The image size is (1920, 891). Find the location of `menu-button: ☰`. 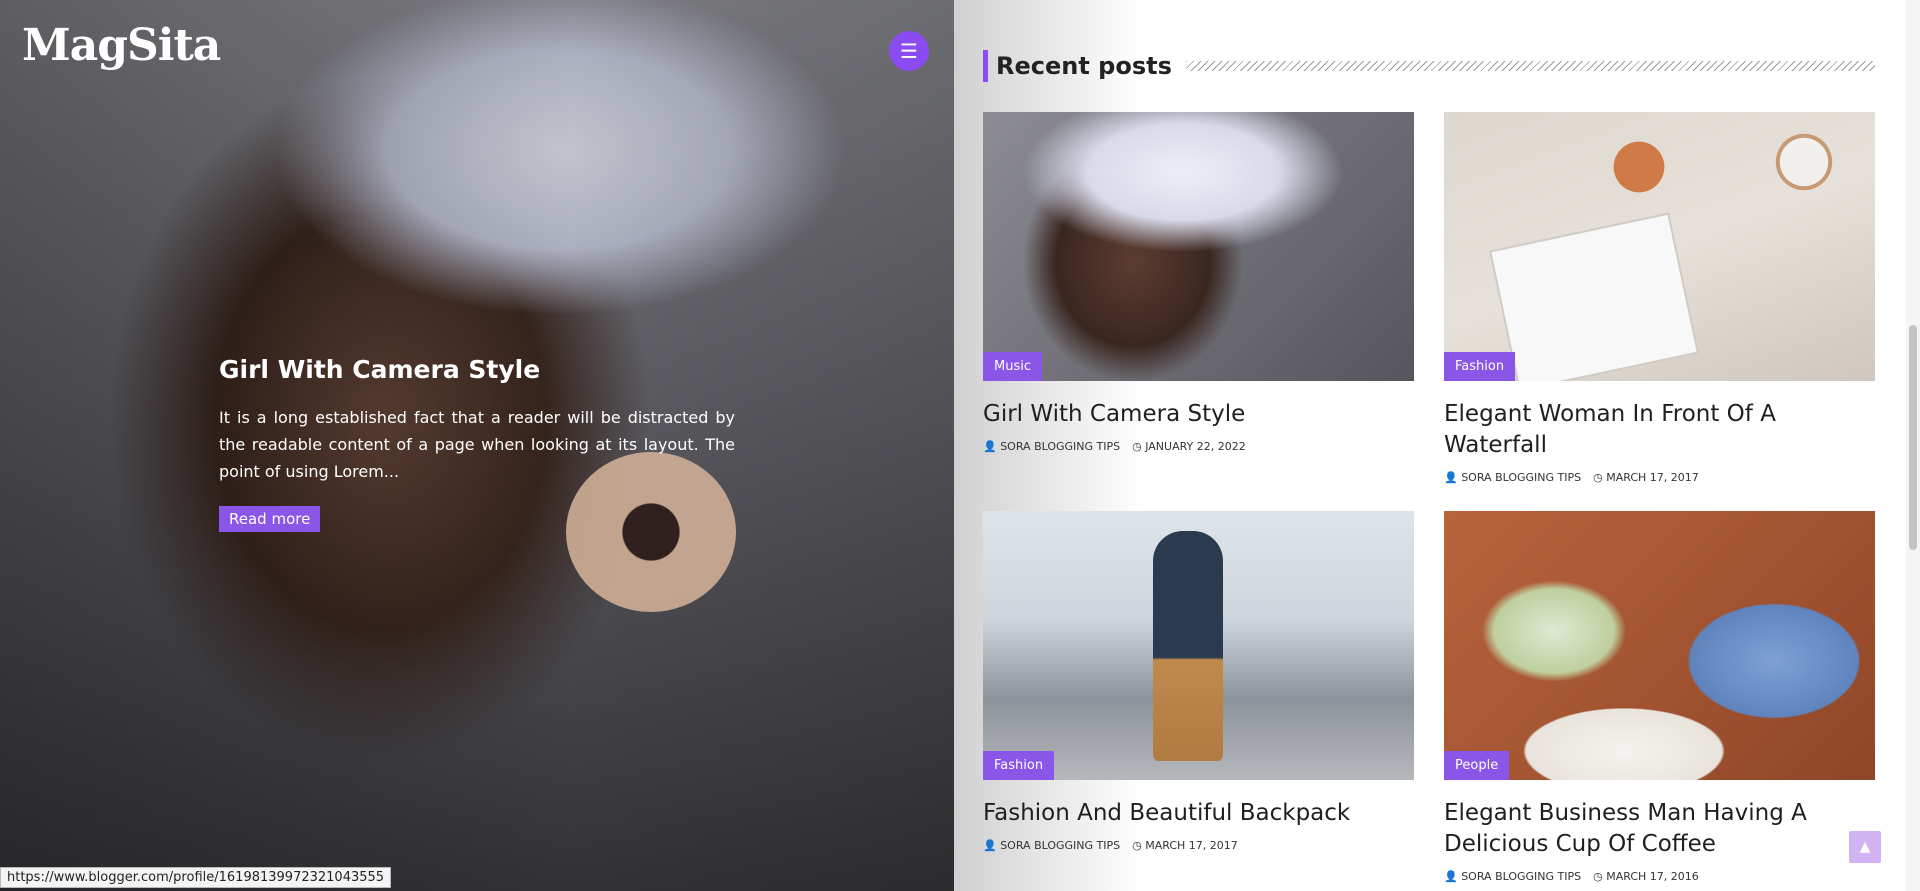

menu-button: ☰ is located at coordinates (909, 51).